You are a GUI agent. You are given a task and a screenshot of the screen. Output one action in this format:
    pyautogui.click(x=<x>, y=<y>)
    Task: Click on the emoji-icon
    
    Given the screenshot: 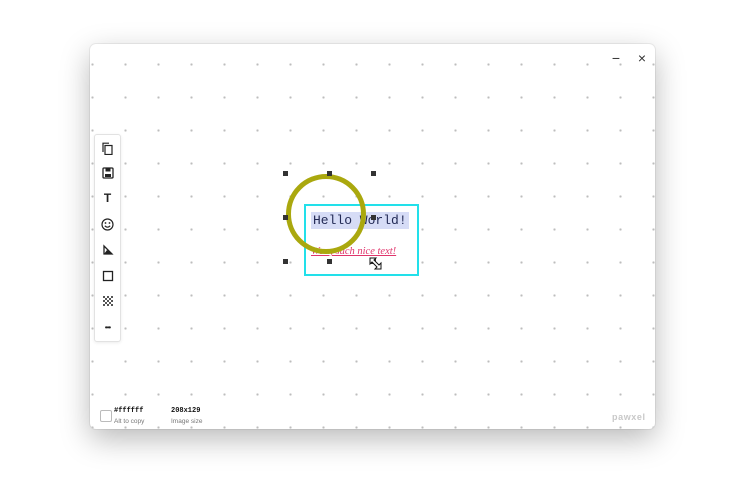 What is the action you would take?
    pyautogui.click(x=107, y=224)
    